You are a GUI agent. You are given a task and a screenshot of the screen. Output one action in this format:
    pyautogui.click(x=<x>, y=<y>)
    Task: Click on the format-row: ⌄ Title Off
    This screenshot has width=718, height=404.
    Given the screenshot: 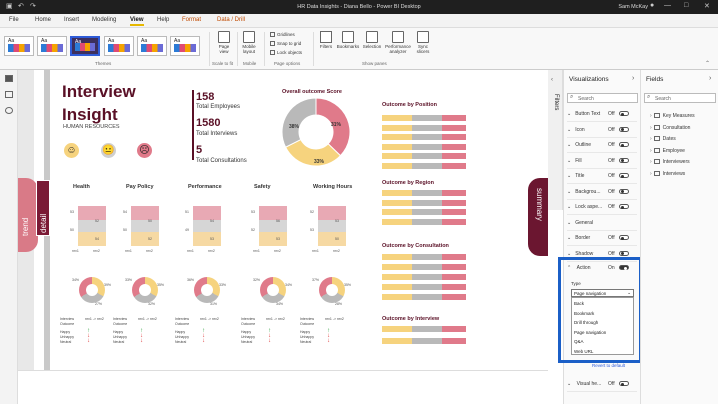 What is the action you would take?
    pyautogui.click(x=602, y=177)
    